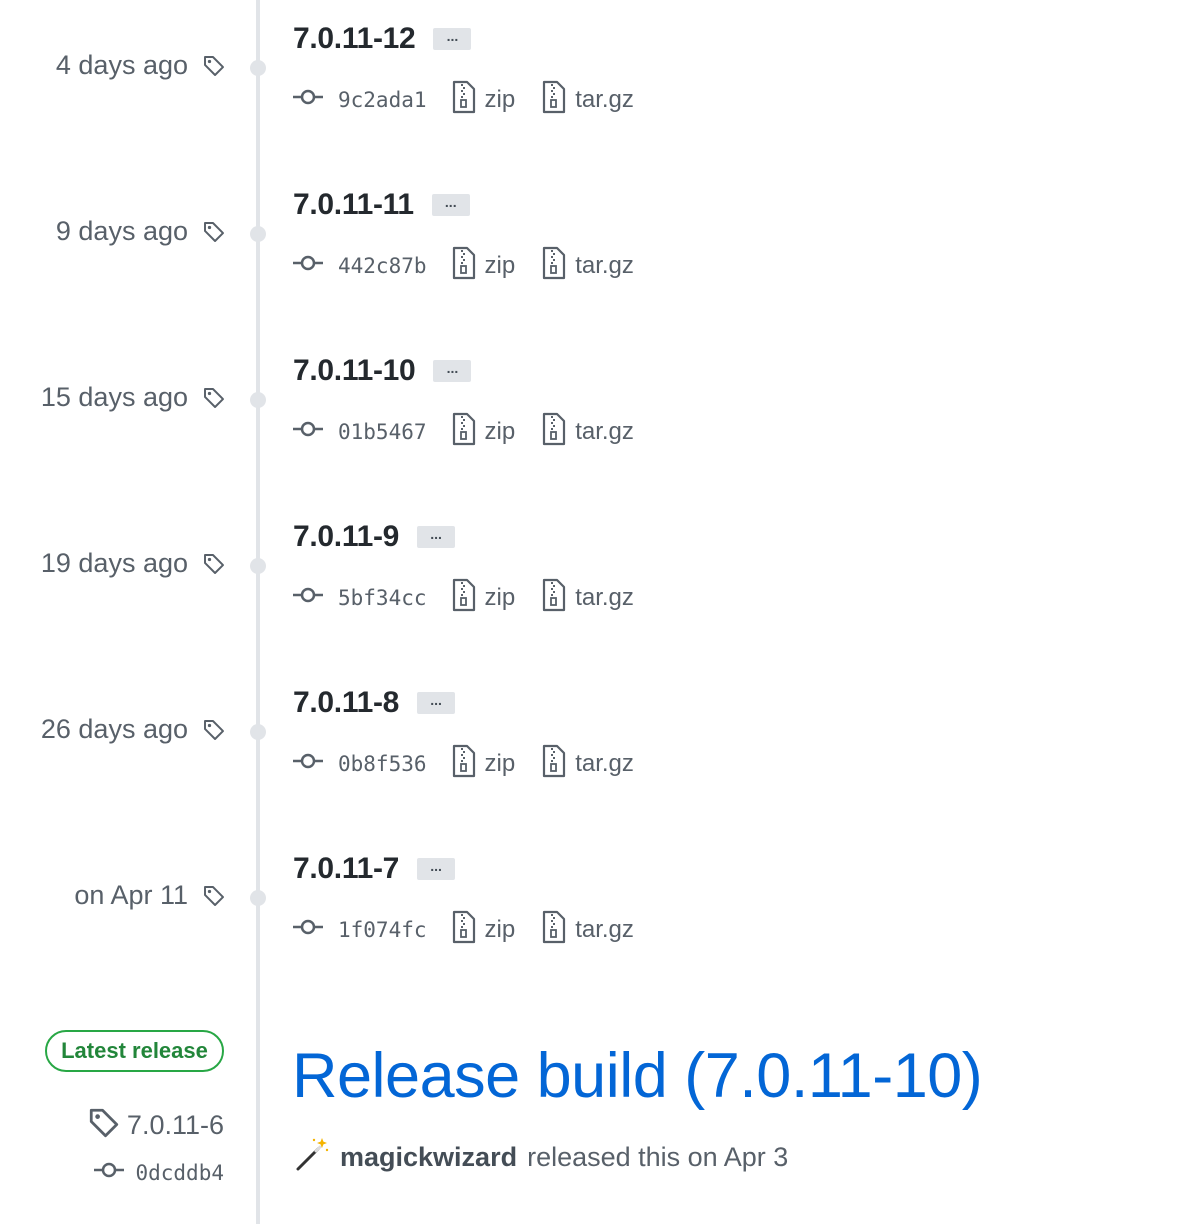 This screenshot has height=1224, width=1186. I want to click on commit-link: 9c2ada1, so click(359, 99).